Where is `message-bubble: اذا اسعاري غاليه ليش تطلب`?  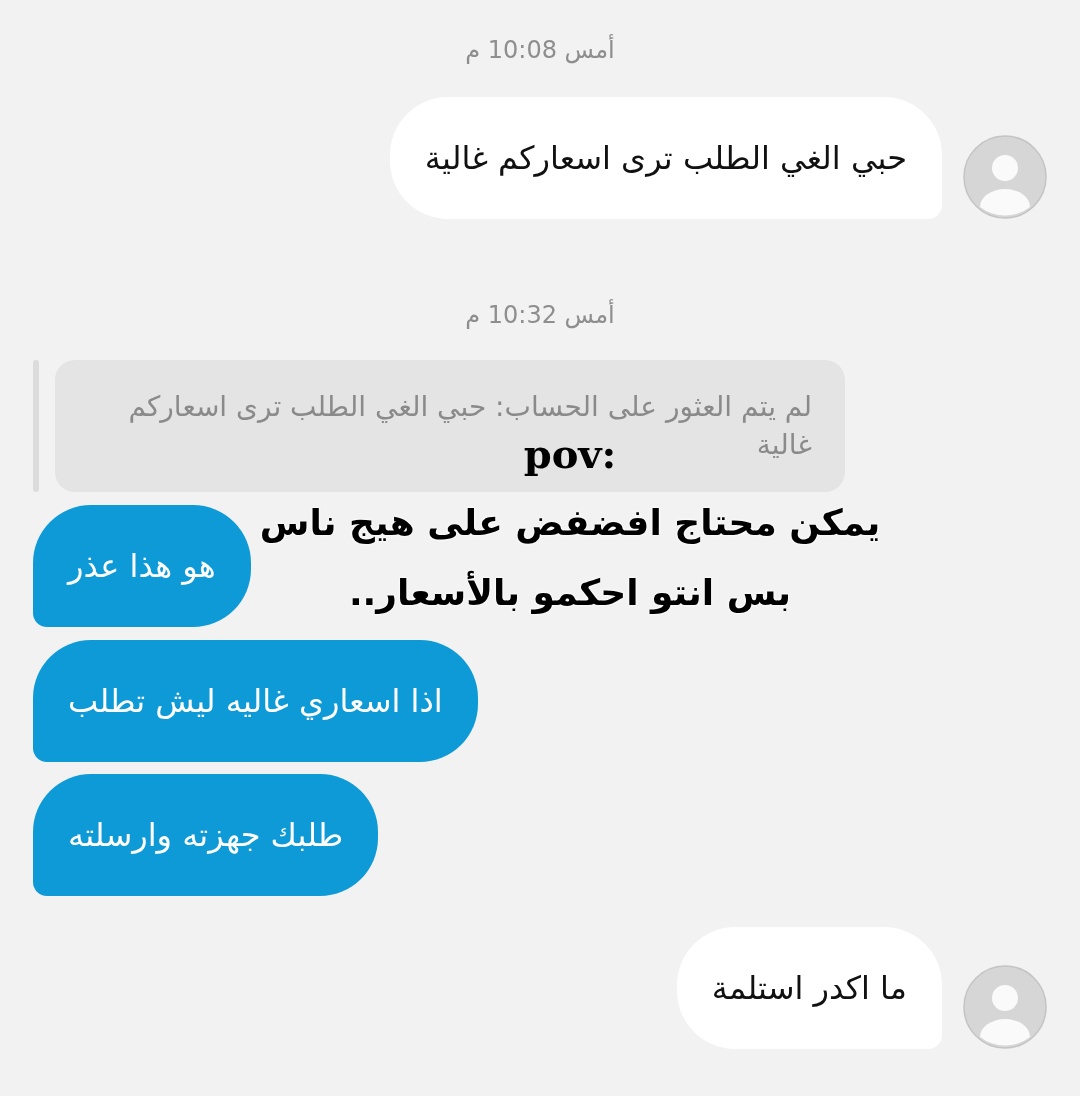
message-bubble: اذا اسعاري غاليه ليش تطلب is located at coordinates (255, 700).